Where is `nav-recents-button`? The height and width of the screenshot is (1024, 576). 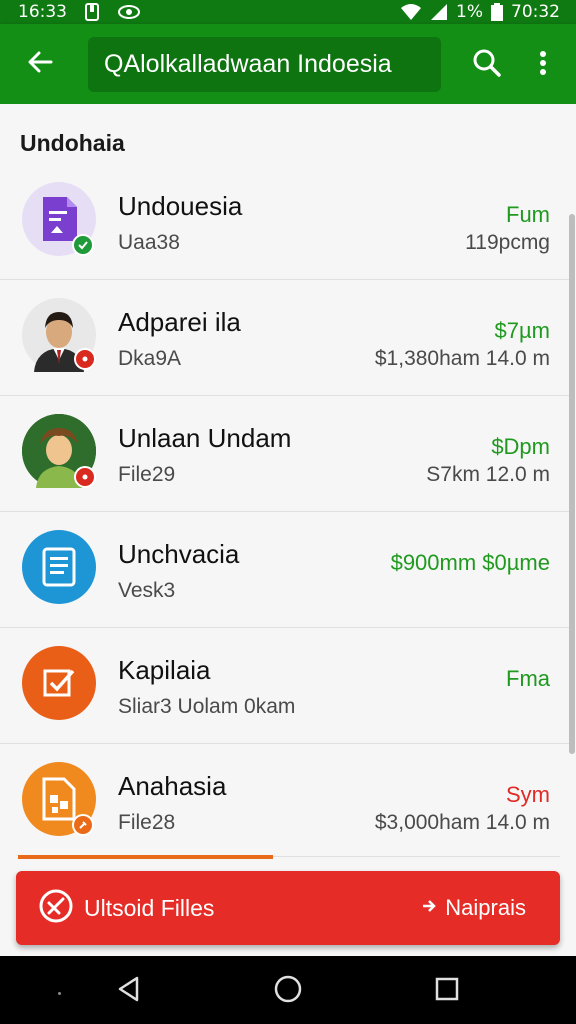 nav-recents-button is located at coordinates (447, 991).